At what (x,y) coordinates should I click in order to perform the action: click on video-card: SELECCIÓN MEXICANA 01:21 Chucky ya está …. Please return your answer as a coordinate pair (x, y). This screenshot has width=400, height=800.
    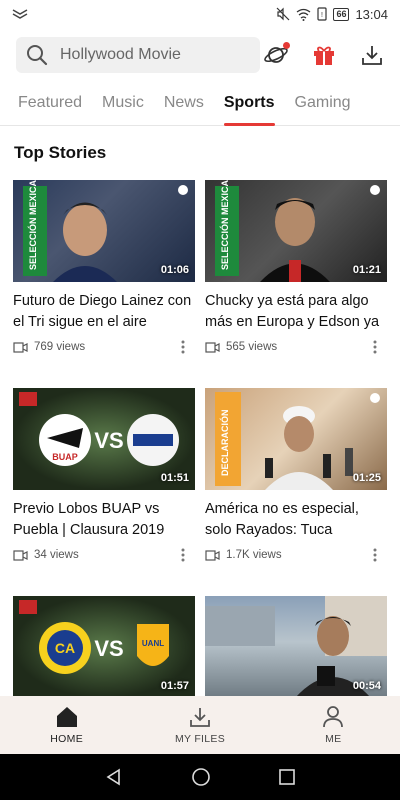
    Looking at the image, I should click on (296, 267).